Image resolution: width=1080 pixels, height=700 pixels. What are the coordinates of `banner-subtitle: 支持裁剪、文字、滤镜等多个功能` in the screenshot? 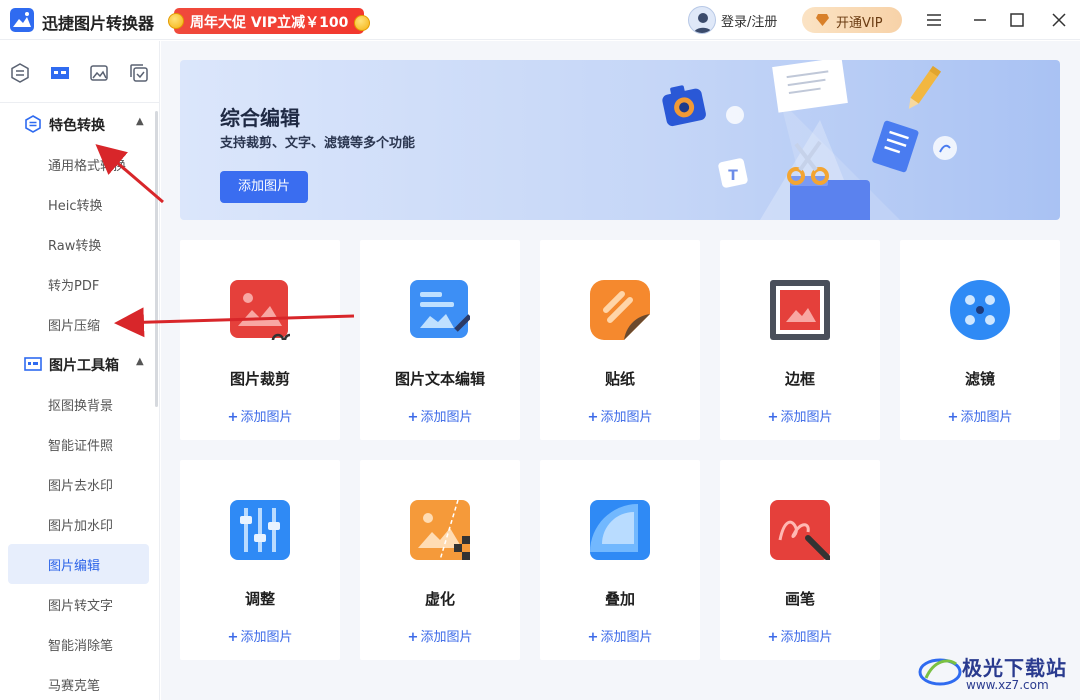 It's located at (318, 143).